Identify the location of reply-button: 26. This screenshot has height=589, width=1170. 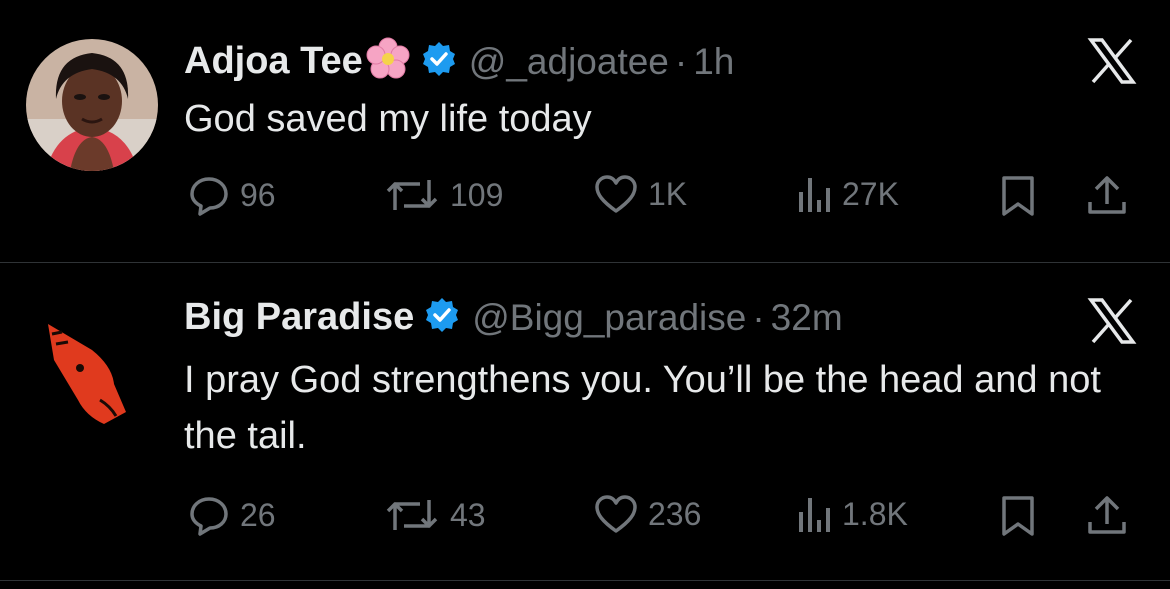
(232, 515).